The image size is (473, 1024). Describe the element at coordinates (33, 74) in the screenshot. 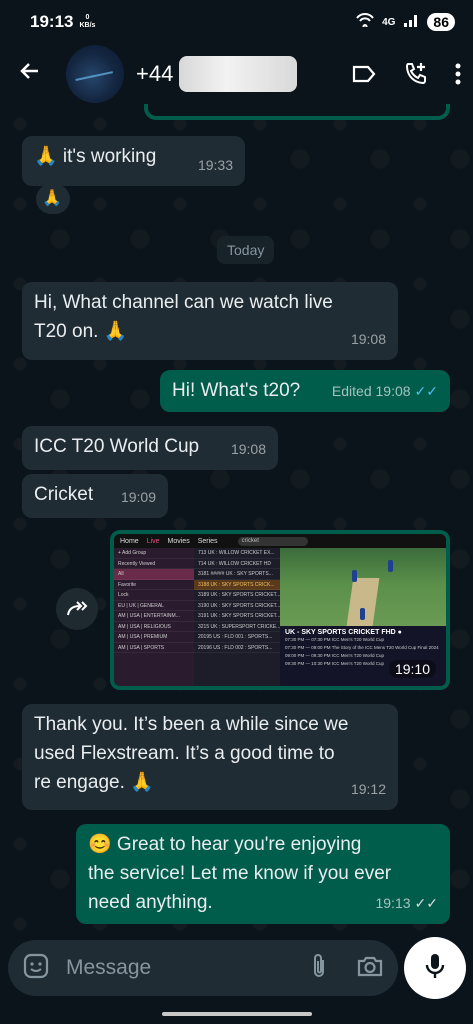

I see `back-arrow-icon` at that location.